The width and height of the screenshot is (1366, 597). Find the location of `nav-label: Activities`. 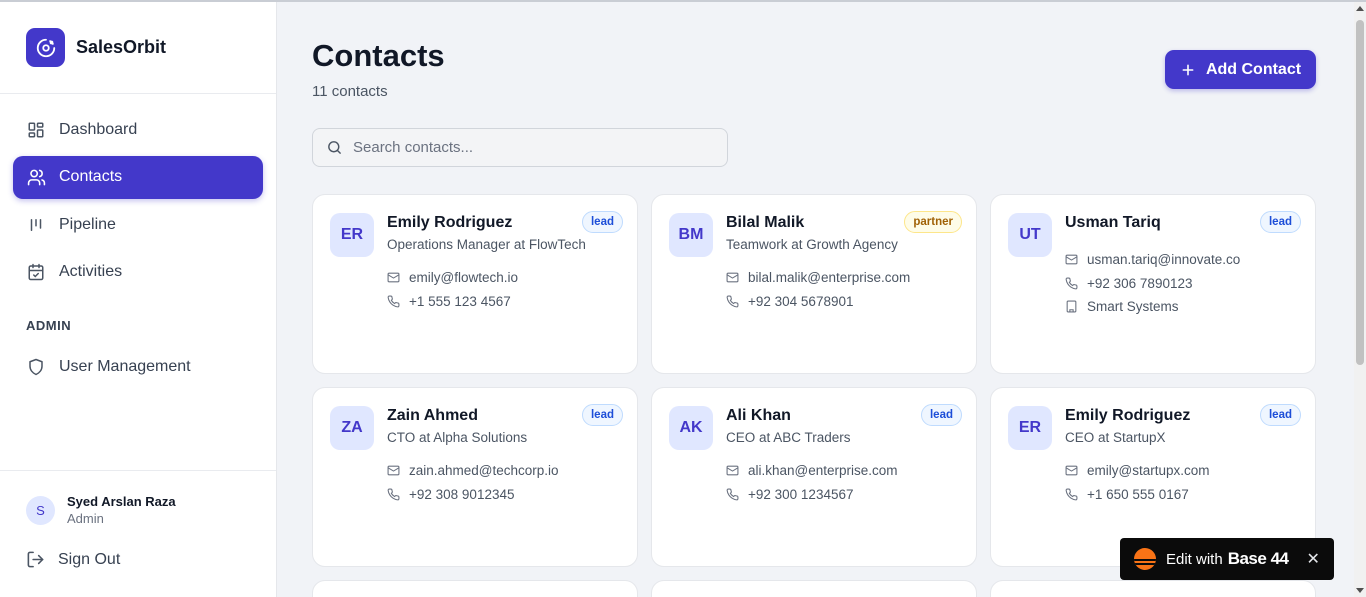

nav-label: Activities is located at coordinates (91, 271).